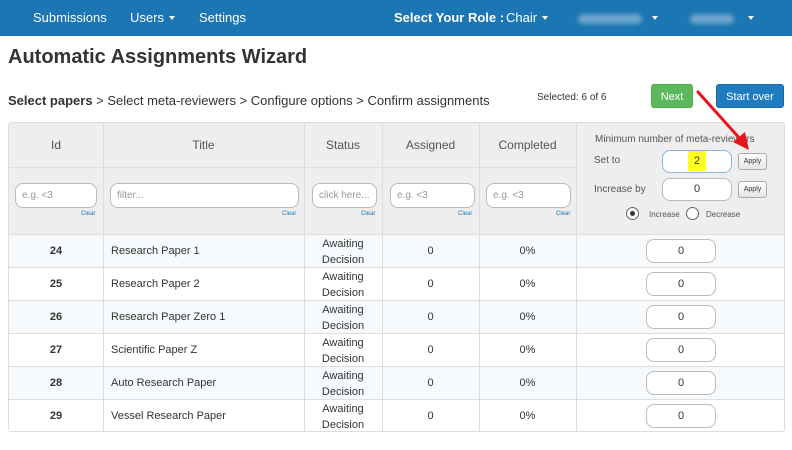 The height and width of the screenshot is (450, 792). What do you see at coordinates (527, 145) in the screenshot?
I see `header-completed: Completed` at bounding box center [527, 145].